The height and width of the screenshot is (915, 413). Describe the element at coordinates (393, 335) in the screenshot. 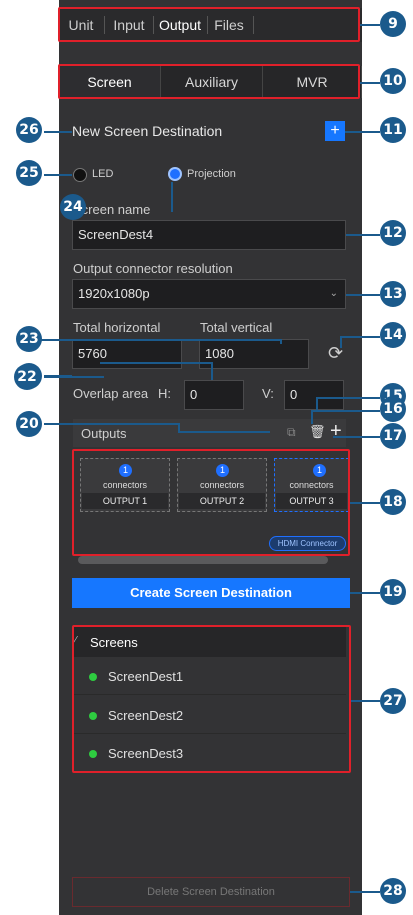

I see `callout-badge: 14` at that location.